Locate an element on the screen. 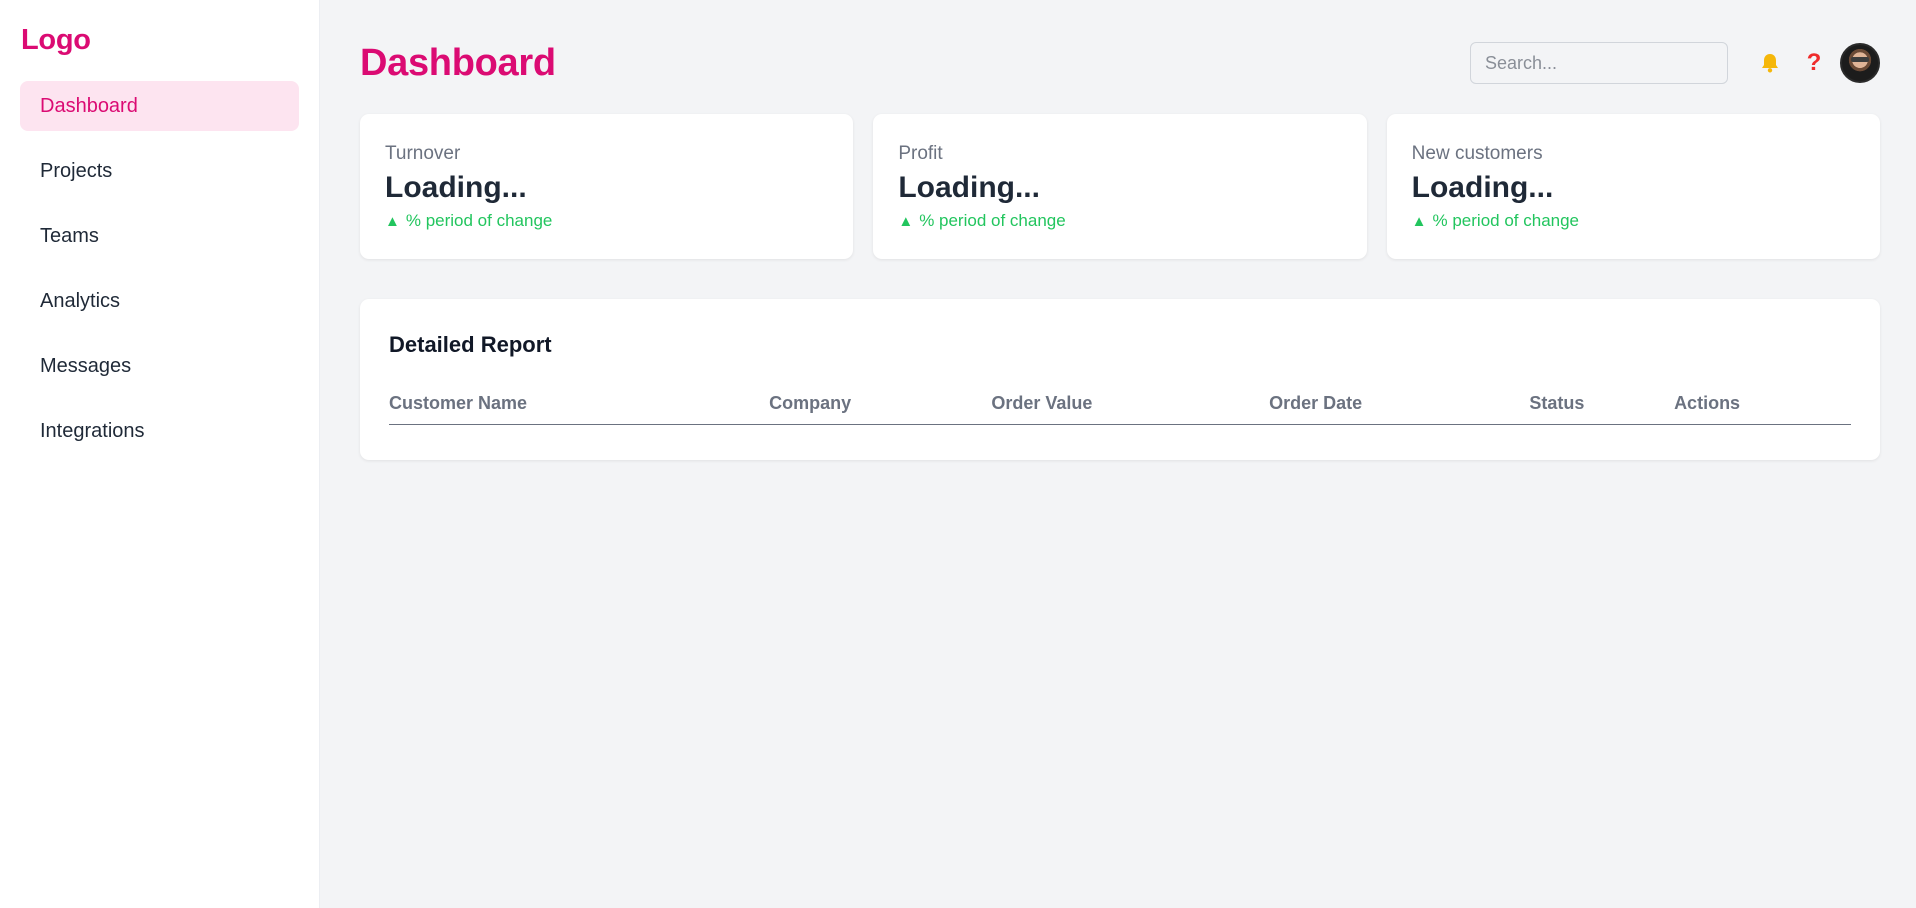 Image resolution: width=1916 pixels, height=908 pixels. avatar is located at coordinates (1860, 63).